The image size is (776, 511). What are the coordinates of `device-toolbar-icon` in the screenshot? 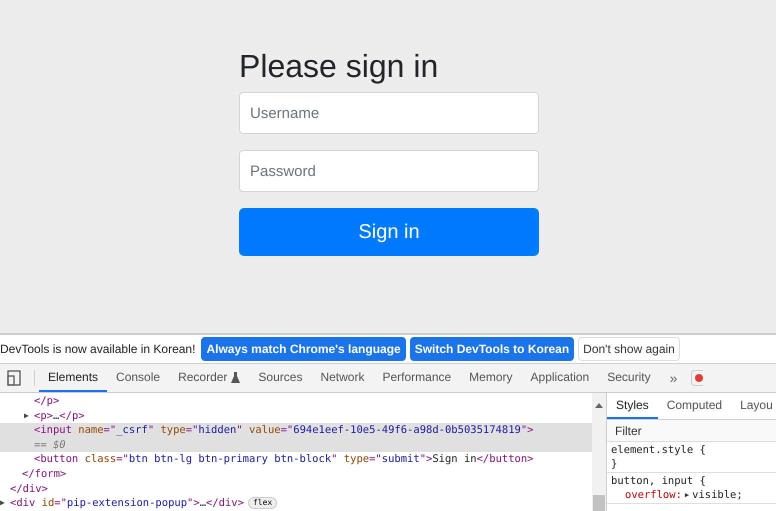 It's located at (14, 378).